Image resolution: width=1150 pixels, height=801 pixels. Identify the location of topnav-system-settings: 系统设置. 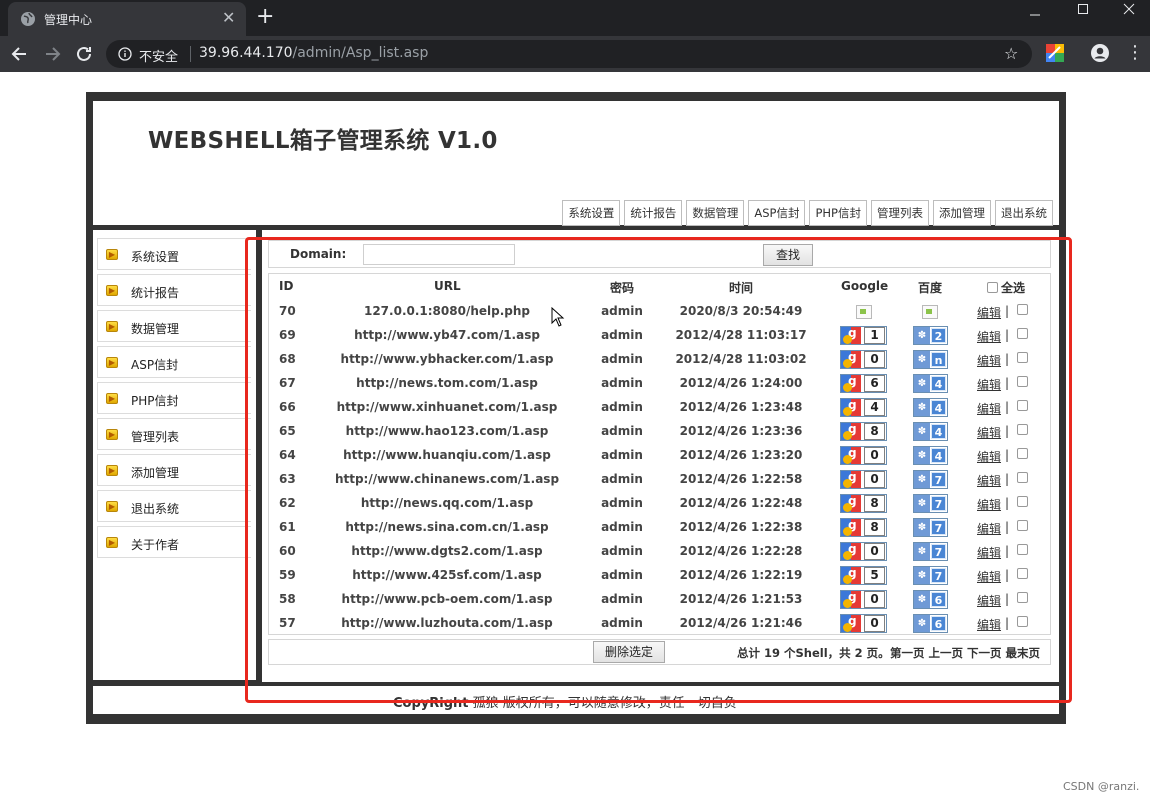
(591, 213).